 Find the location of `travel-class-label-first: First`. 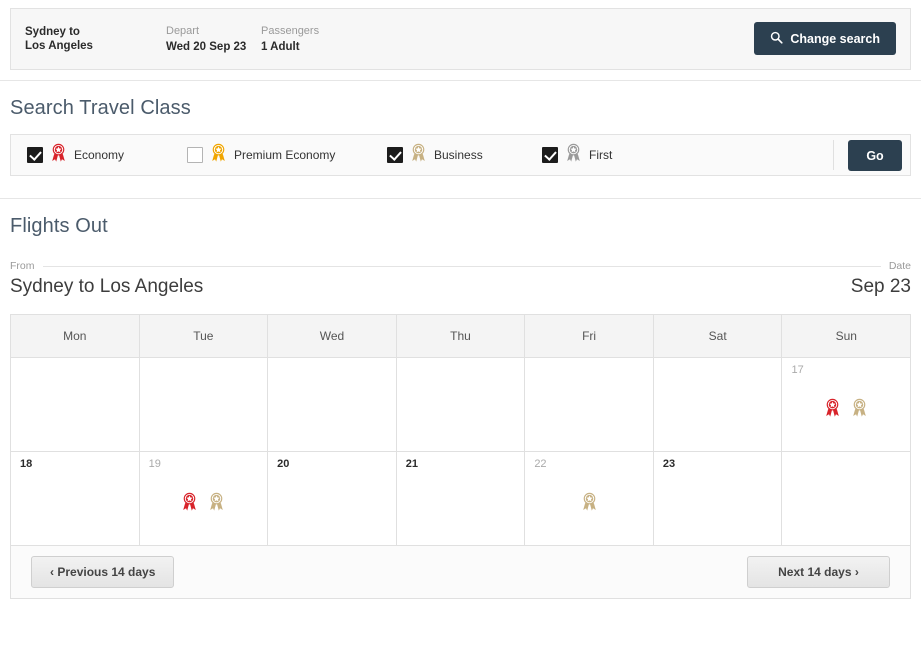

travel-class-label-first: First is located at coordinates (601, 155).